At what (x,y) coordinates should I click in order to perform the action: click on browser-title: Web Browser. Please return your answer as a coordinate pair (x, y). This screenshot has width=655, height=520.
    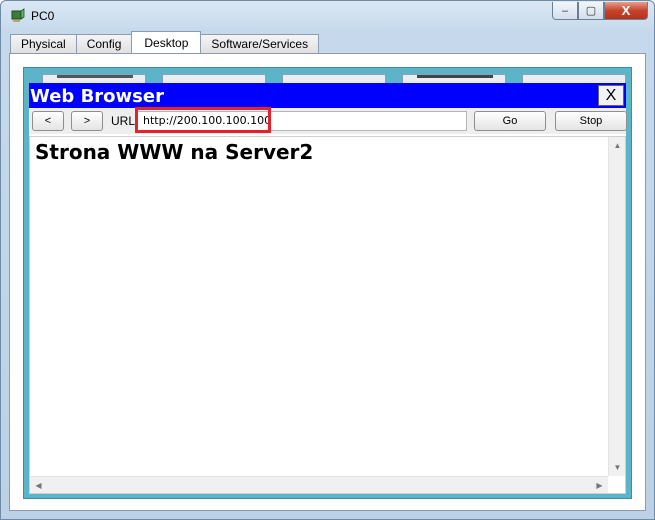
    Looking at the image, I should click on (97, 96).